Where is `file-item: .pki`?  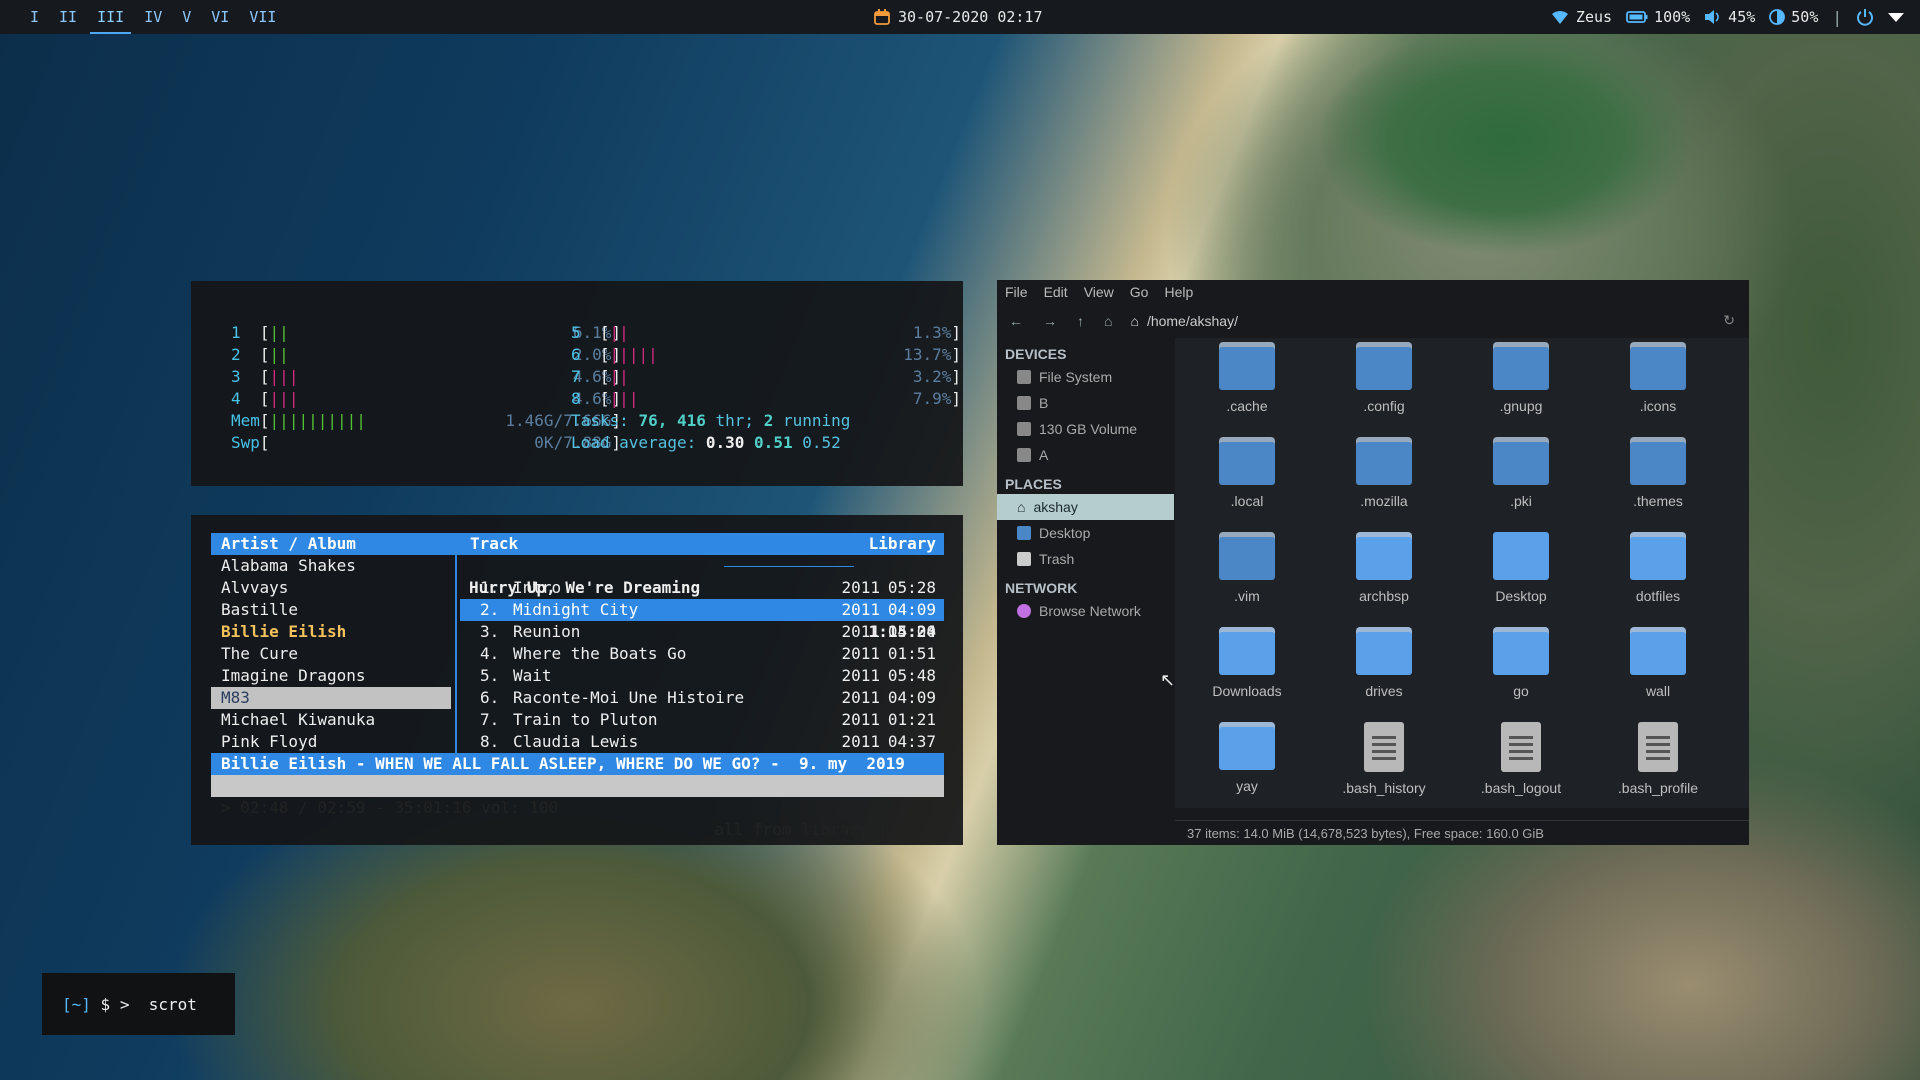 file-item: .pki is located at coordinates (1521, 473).